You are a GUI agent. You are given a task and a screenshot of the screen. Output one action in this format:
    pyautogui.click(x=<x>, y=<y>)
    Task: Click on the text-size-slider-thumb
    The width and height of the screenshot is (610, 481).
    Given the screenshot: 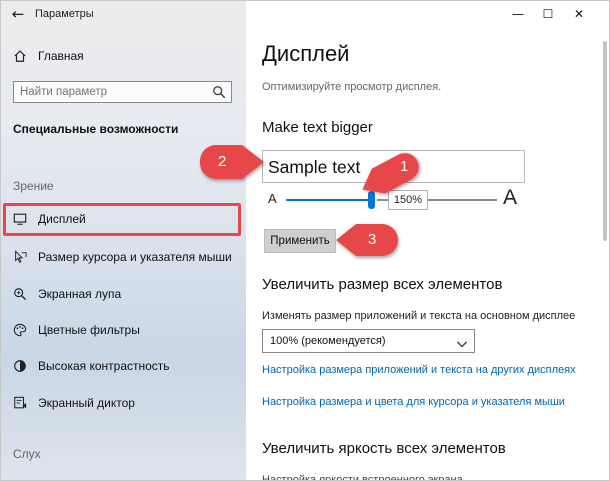 What is the action you would take?
    pyautogui.click(x=371, y=200)
    